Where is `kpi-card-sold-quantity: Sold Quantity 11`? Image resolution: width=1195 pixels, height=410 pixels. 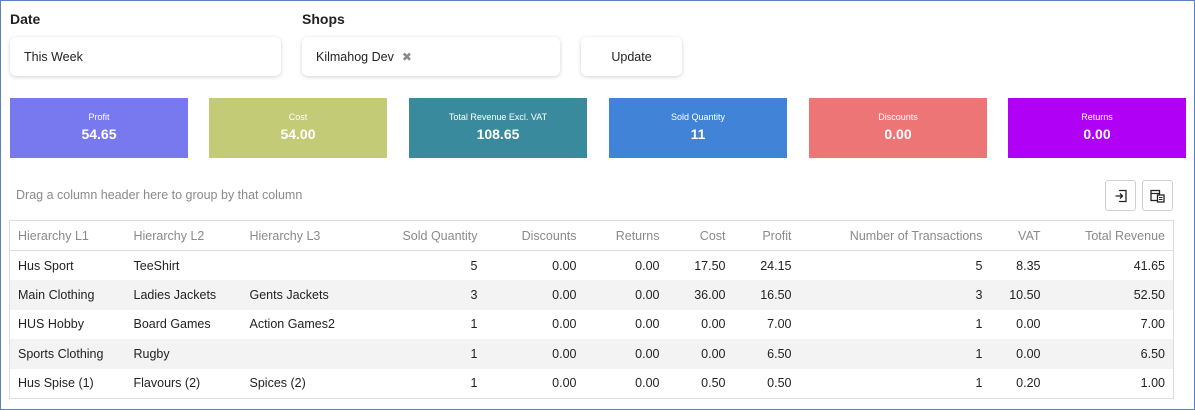 kpi-card-sold-quantity: Sold Quantity 11 is located at coordinates (698, 128).